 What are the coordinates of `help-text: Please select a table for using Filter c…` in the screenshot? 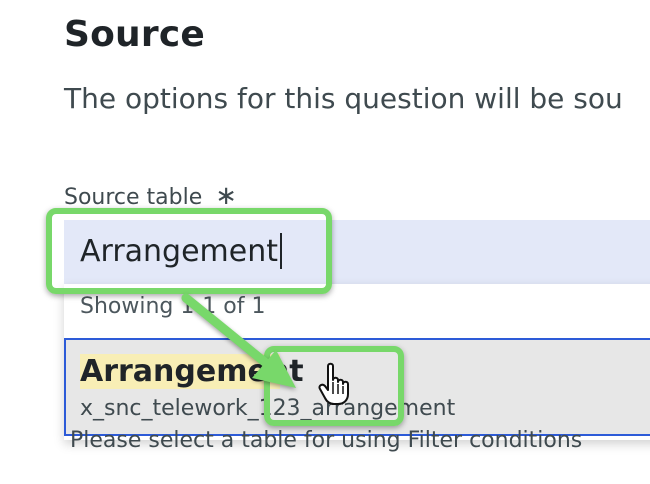 It's located at (326, 440).